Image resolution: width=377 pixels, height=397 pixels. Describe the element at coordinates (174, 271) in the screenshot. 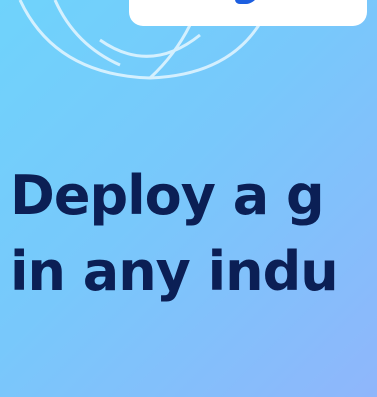

I see `headline-line-2: in any indu` at that location.